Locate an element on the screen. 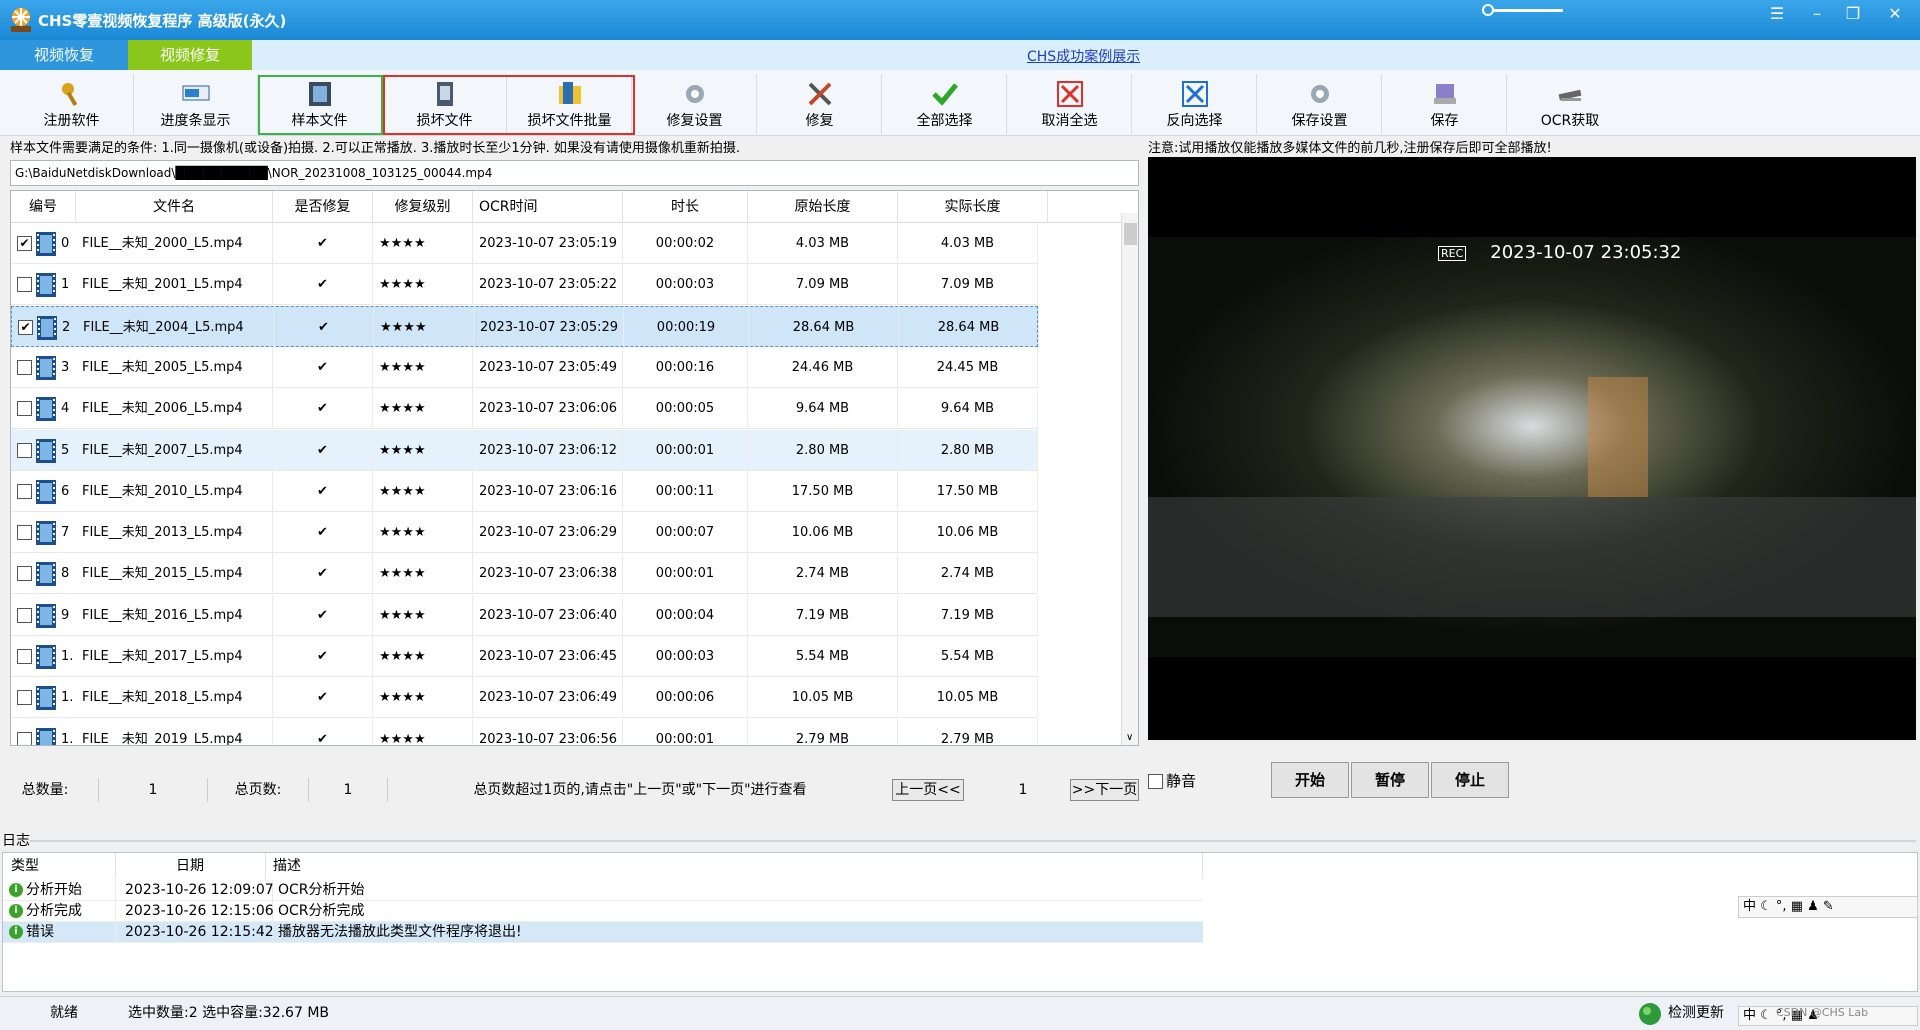  cell-dur: 00:00:03 is located at coordinates (685, 656).